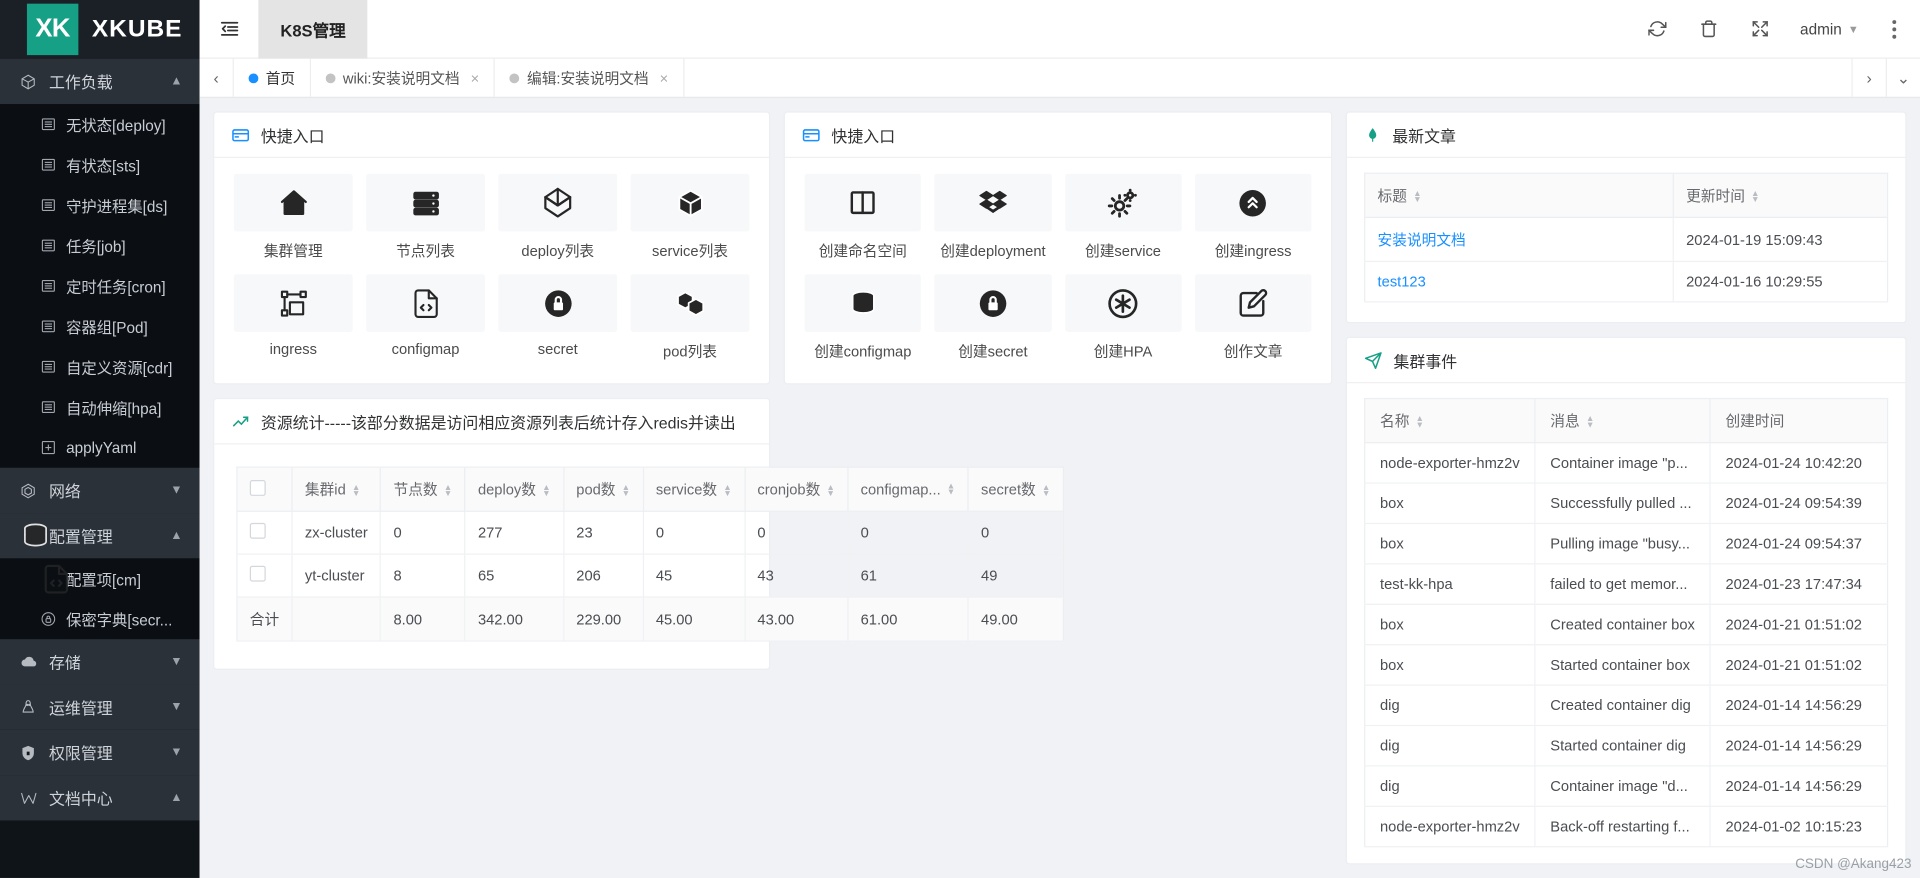 Image resolution: width=1920 pixels, height=878 pixels. Describe the element at coordinates (1253, 217) in the screenshot. I see `shortcut-tile-2-3: 创建ingress` at that location.